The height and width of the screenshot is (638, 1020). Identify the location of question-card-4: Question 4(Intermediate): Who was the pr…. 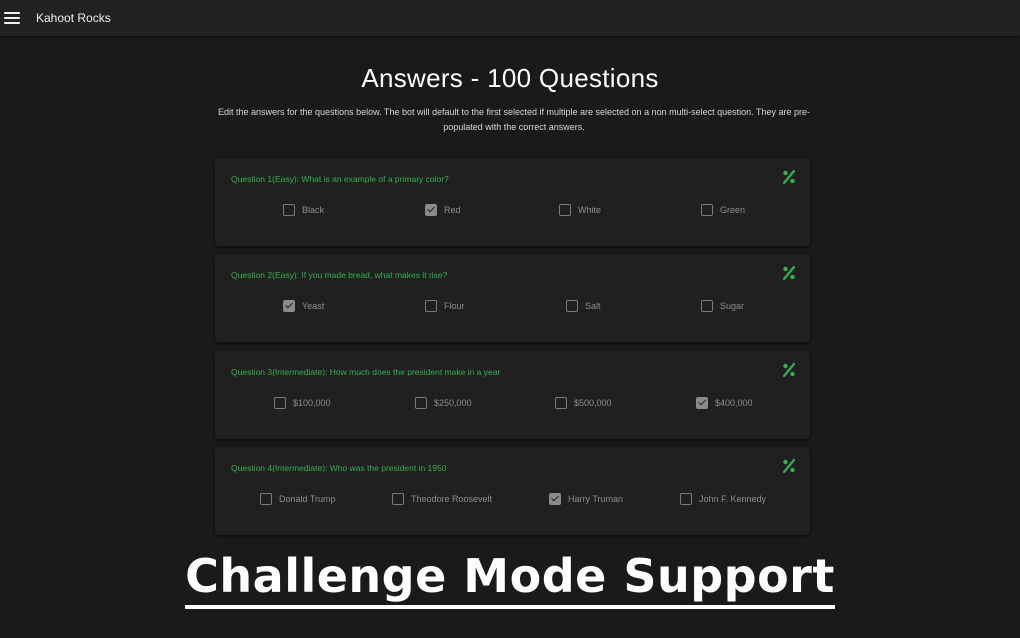
(512, 491).